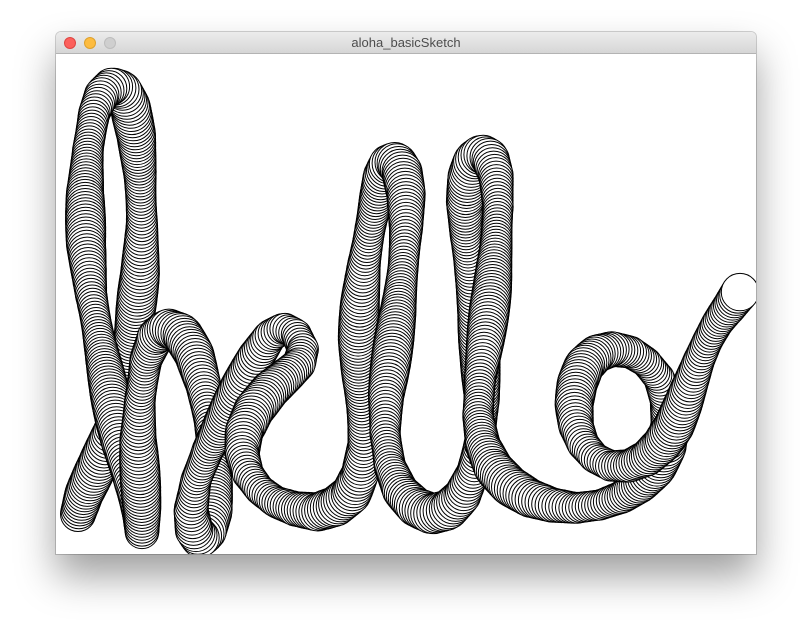 The height and width of the screenshot is (634, 812). I want to click on window-title: aloha_basicSketch, so click(406, 42).